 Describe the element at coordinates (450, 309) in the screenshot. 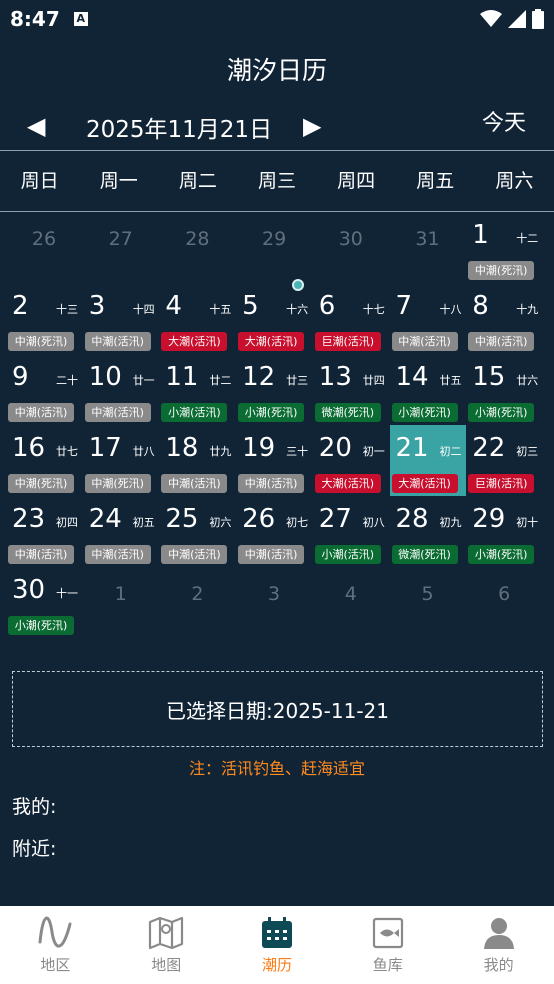

I see `lunar-date: 十八` at that location.